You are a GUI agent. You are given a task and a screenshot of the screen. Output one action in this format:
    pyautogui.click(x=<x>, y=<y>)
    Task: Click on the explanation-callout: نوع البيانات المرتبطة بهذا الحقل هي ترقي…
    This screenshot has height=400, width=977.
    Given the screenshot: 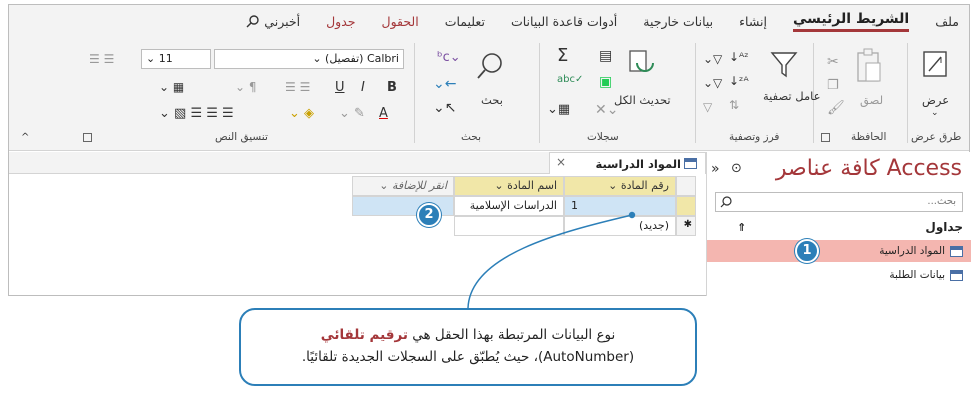 What is the action you would take?
    pyautogui.click(x=468, y=347)
    